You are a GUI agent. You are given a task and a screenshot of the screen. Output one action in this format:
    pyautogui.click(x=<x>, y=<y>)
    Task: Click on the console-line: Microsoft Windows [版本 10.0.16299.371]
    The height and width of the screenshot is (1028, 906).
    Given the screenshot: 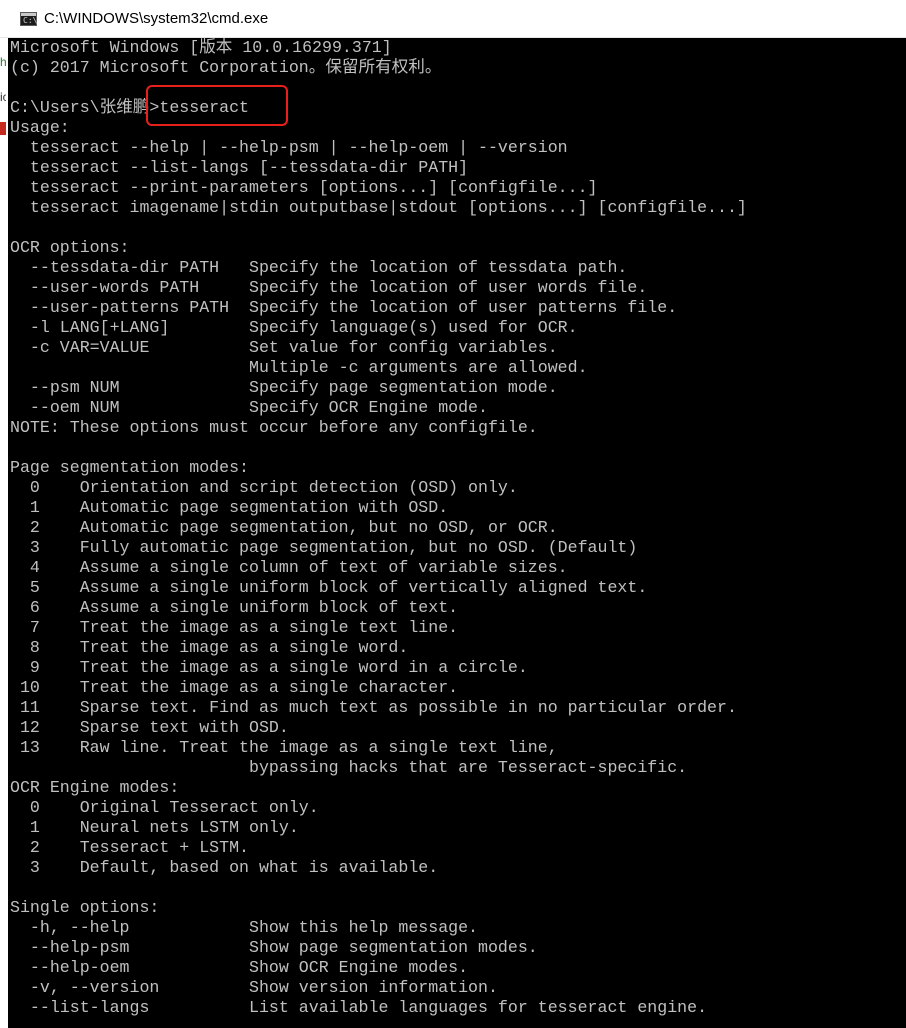 What is the action you would take?
    pyautogui.click(x=201, y=47)
    